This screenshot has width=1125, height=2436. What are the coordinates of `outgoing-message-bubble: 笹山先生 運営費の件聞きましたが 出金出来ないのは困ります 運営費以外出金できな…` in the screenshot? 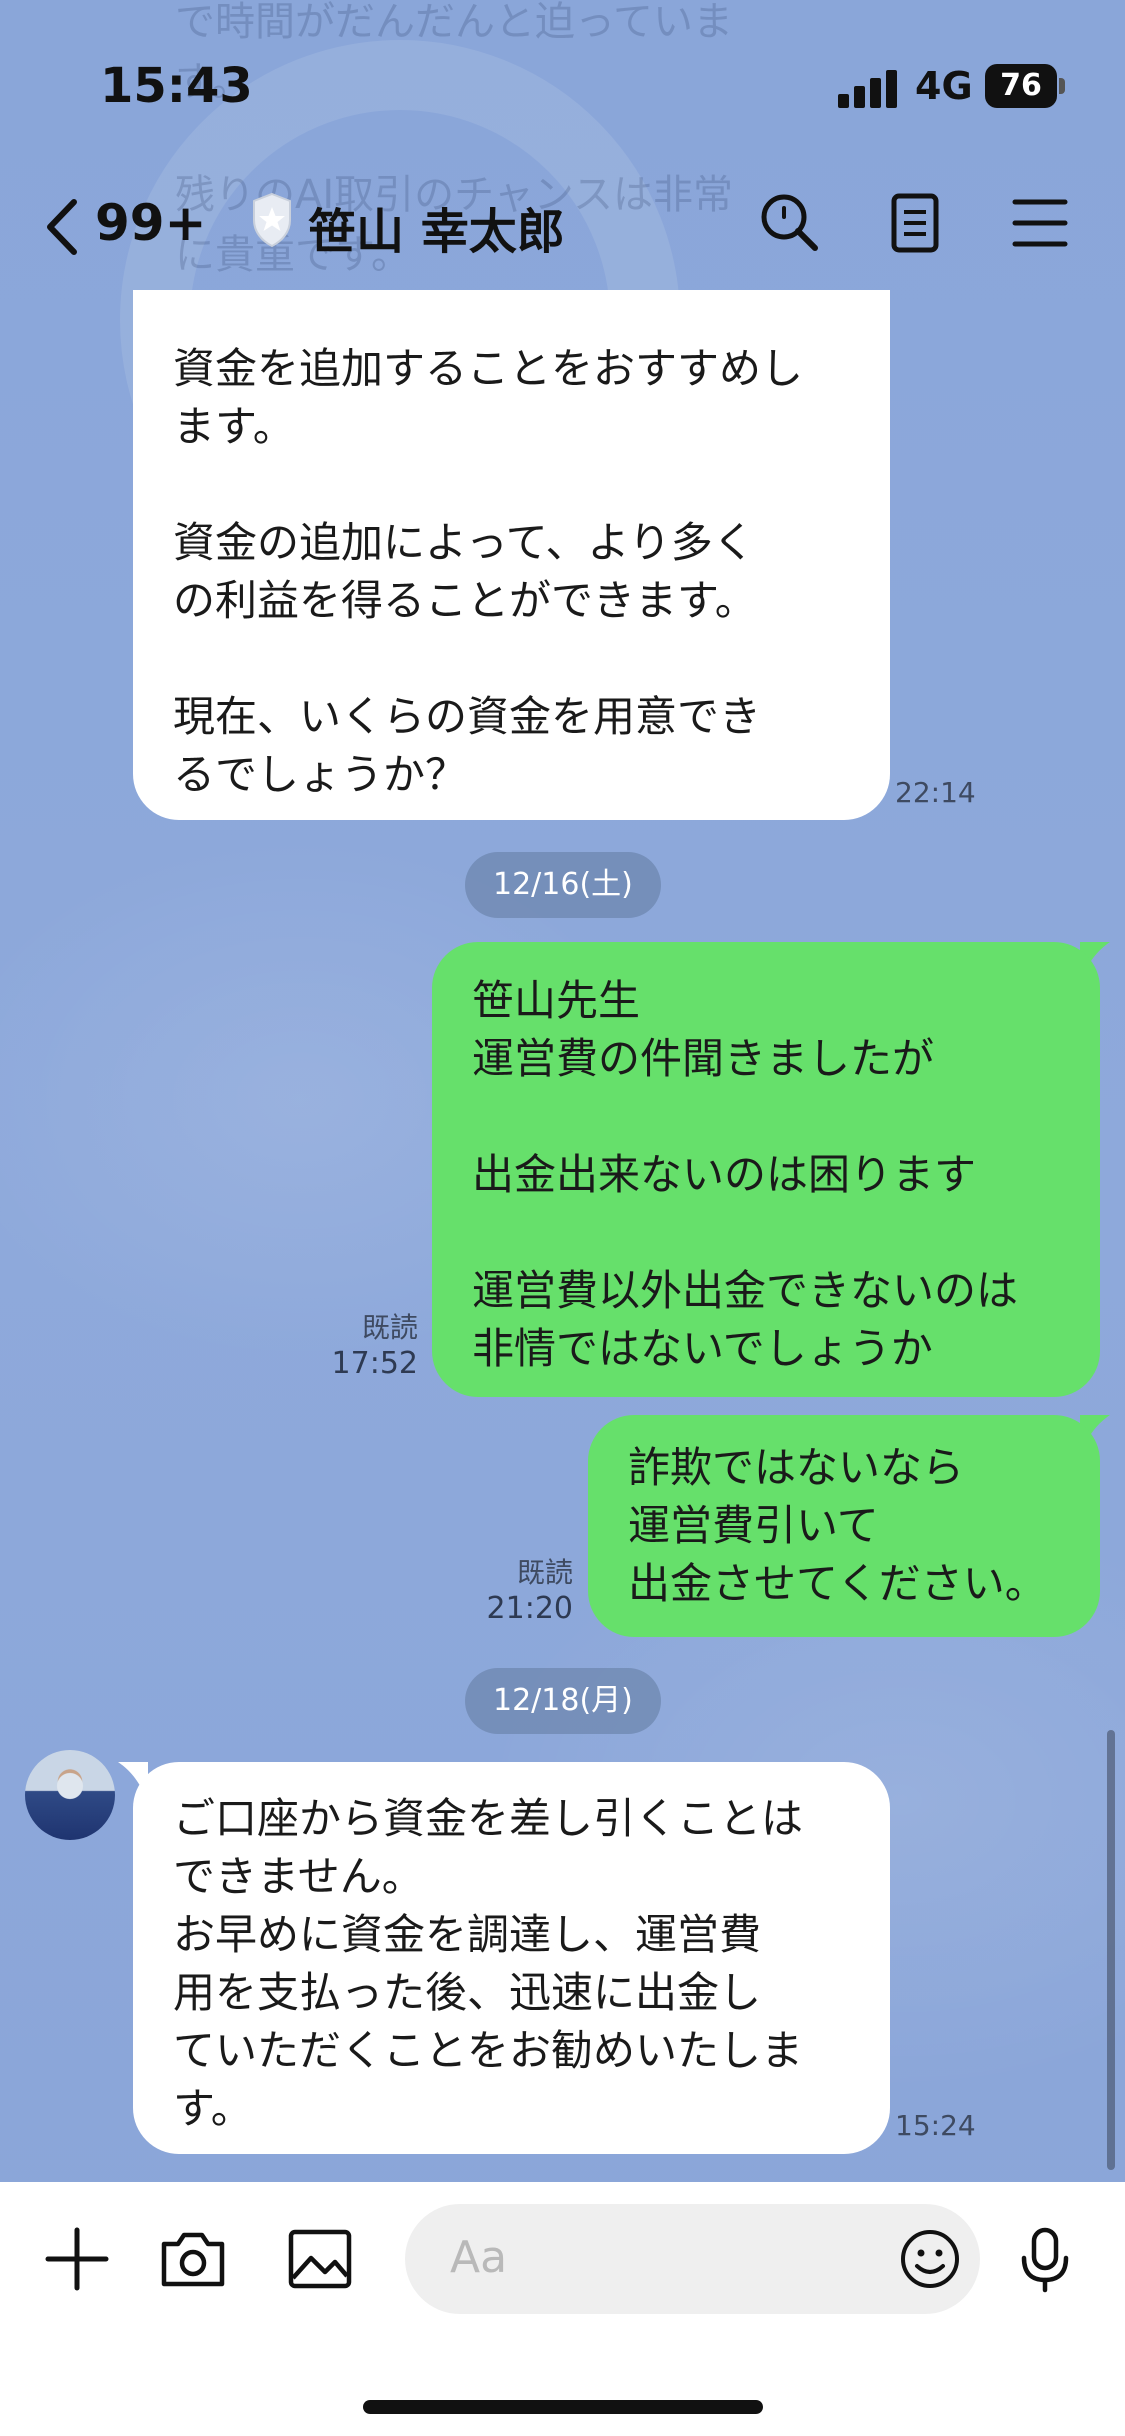 It's located at (766, 1169).